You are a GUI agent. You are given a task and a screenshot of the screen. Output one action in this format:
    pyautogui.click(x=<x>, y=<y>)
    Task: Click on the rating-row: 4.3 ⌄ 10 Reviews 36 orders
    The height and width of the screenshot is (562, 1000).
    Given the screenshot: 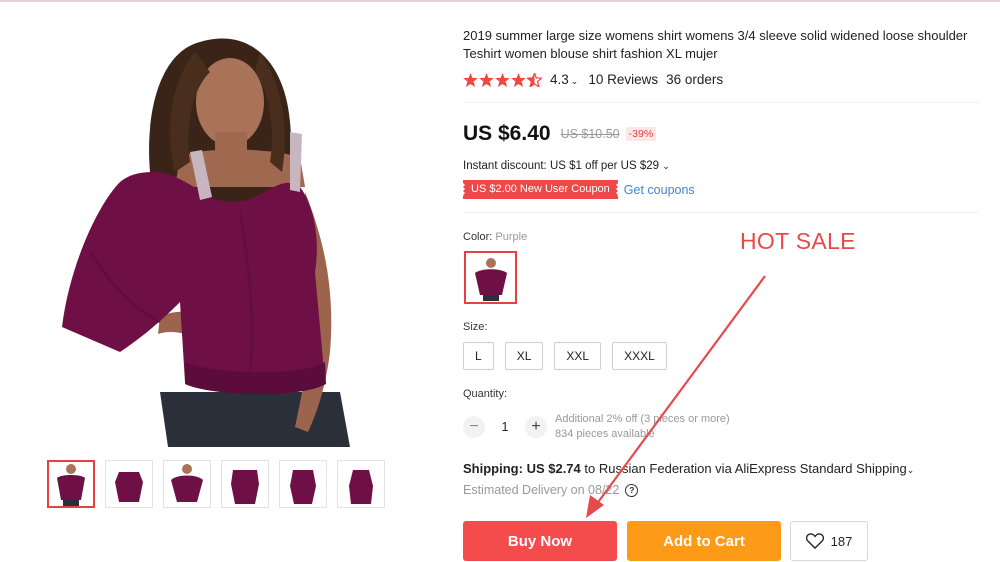 What is the action you would take?
    pyautogui.click(x=593, y=79)
    